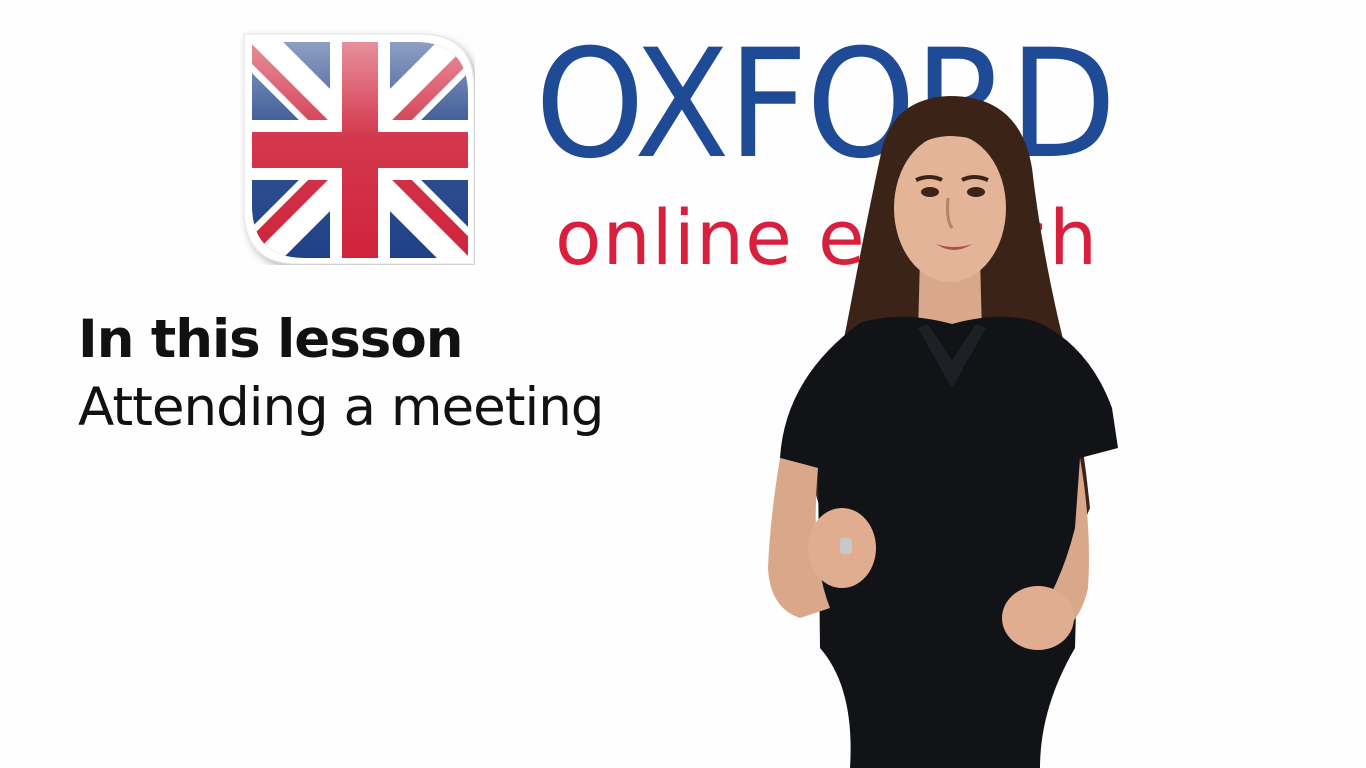  I want to click on union-jack-flag-icon, so click(359, 149).